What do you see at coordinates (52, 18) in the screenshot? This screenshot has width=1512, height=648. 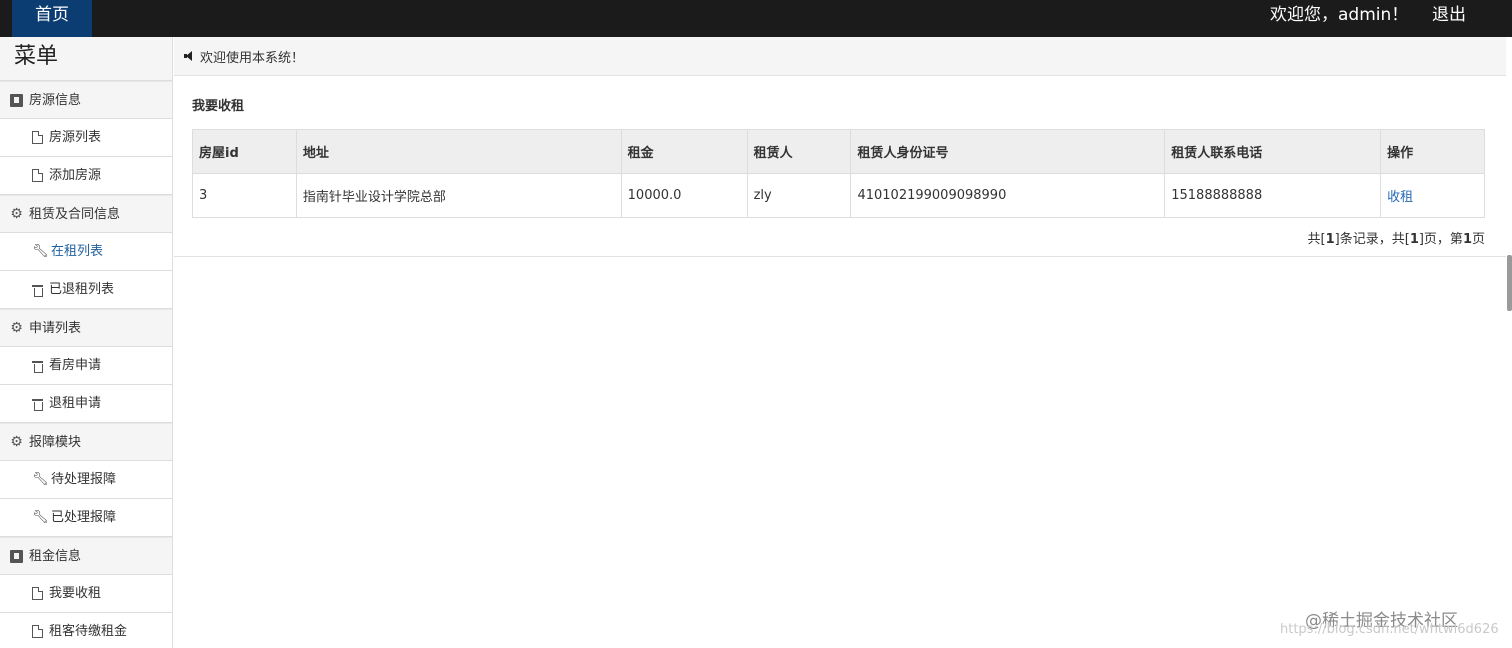 I see `home-tab: 首页` at bounding box center [52, 18].